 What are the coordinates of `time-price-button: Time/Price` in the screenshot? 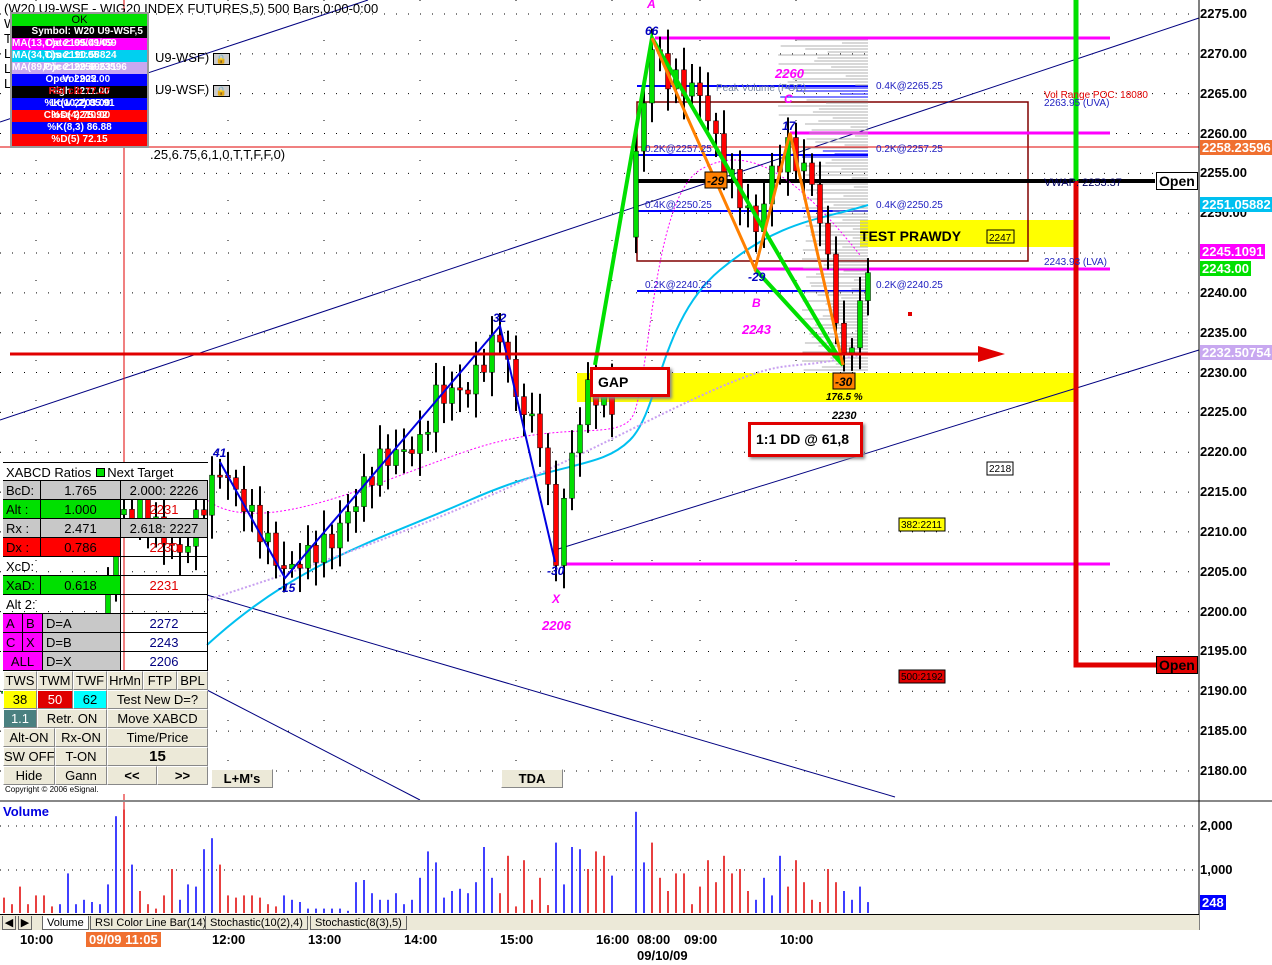 It's located at (157, 737).